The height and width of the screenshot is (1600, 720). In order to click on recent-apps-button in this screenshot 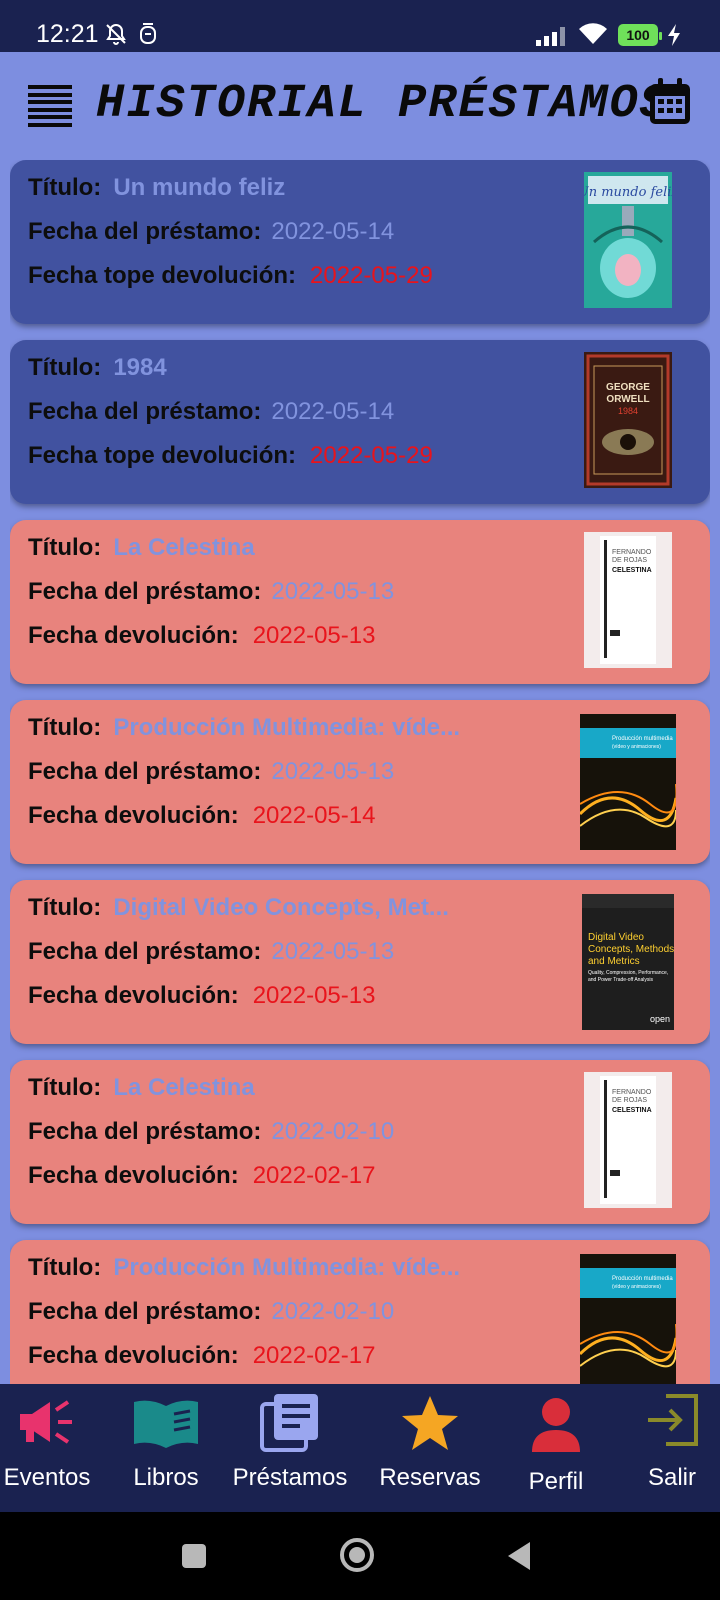, I will do `click(194, 1556)`.